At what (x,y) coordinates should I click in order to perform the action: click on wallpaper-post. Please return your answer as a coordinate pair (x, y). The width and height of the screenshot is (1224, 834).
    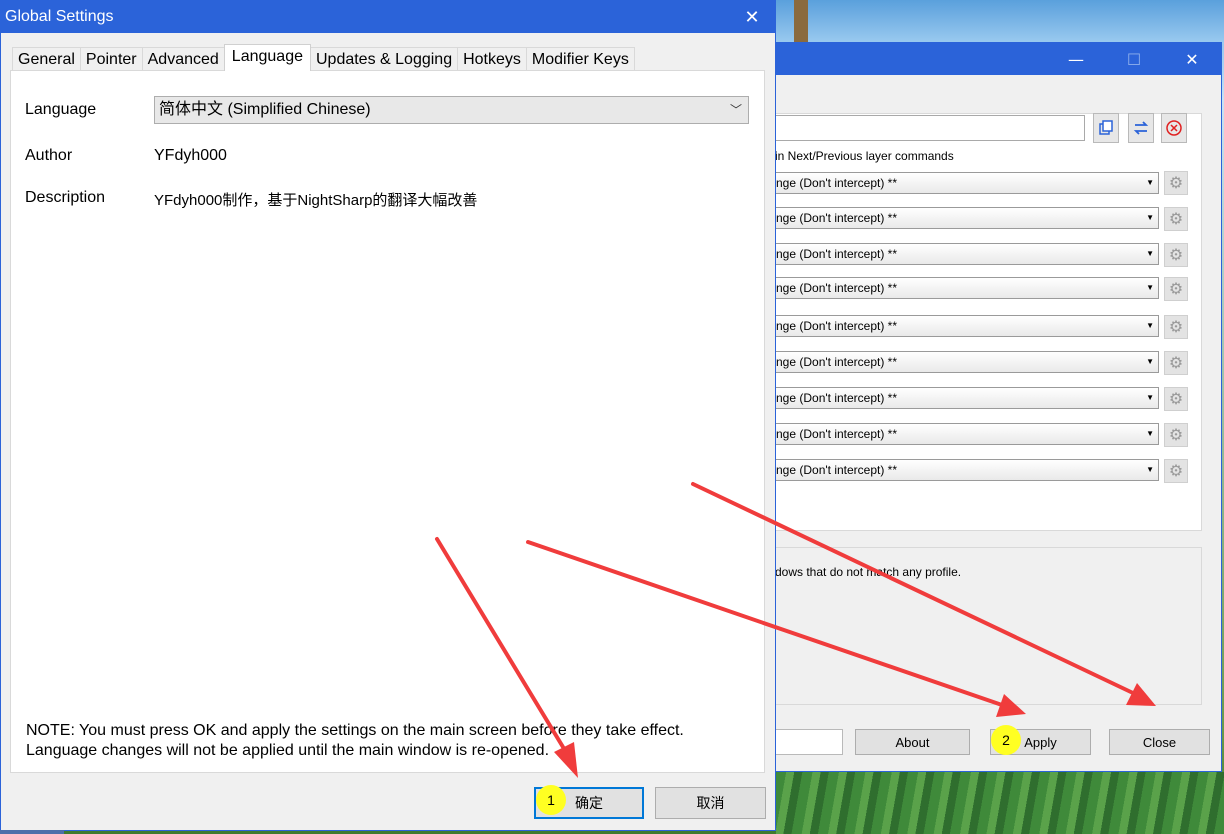
    Looking at the image, I should click on (801, 22).